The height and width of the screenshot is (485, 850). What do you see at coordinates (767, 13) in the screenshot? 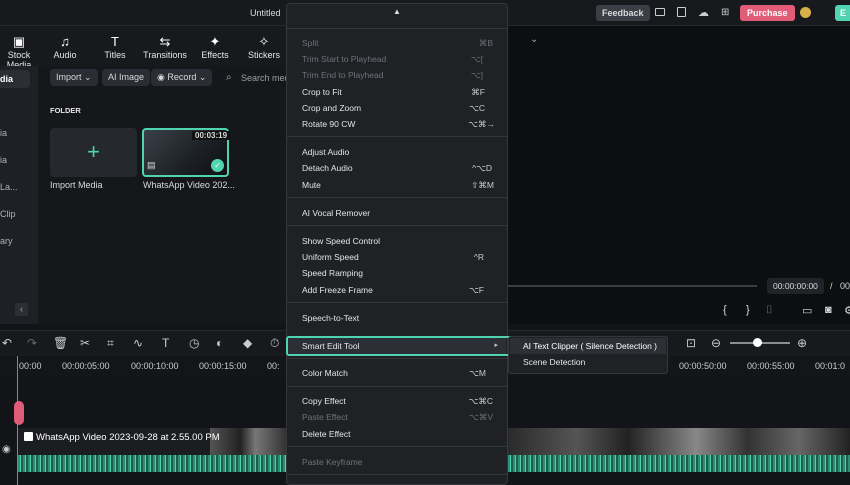
I see `purchase-button: Purchase` at bounding box center [767, 13].